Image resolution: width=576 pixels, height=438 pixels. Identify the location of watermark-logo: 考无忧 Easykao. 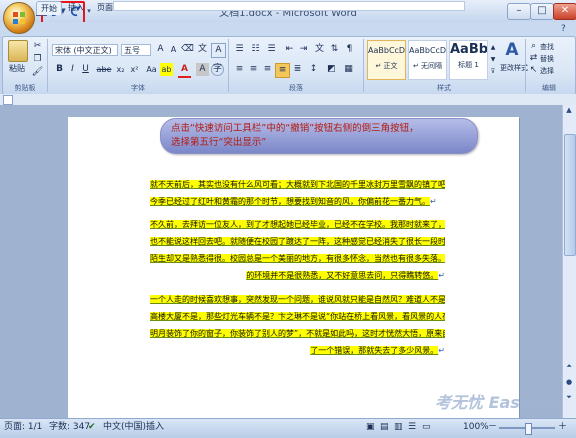
(499, 402).